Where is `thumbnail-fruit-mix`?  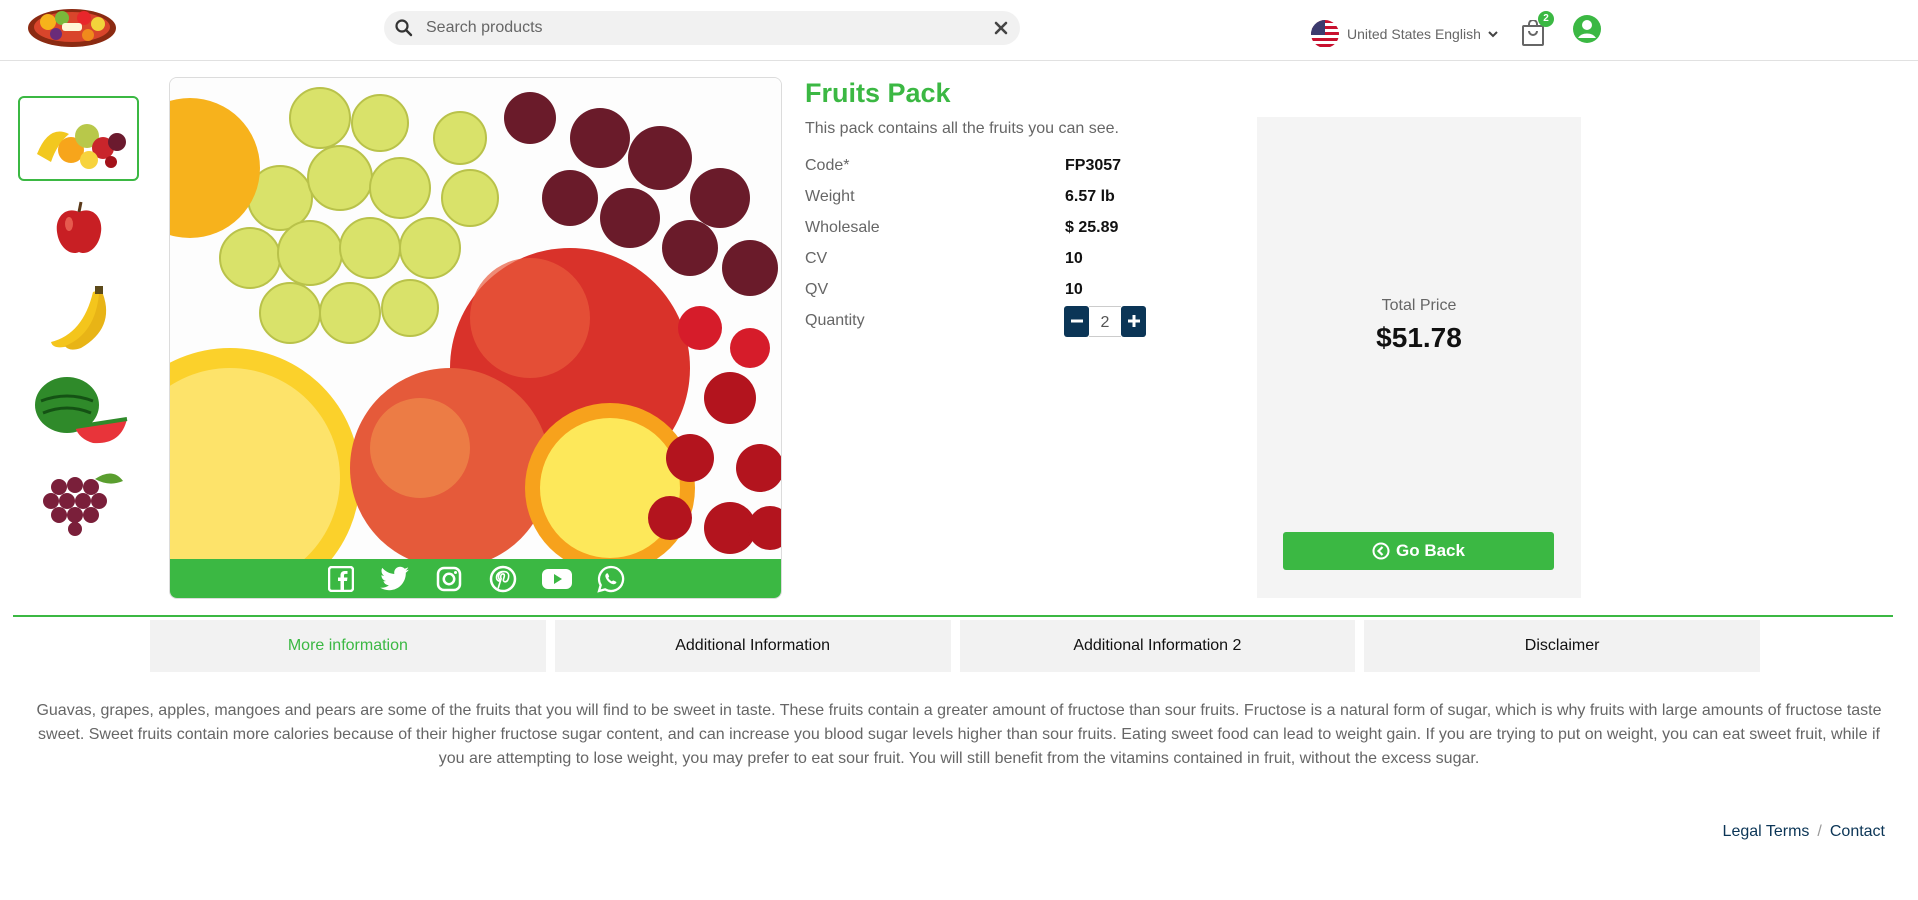 thumbnail-fruit-mix is located at coordinates (78, 138).